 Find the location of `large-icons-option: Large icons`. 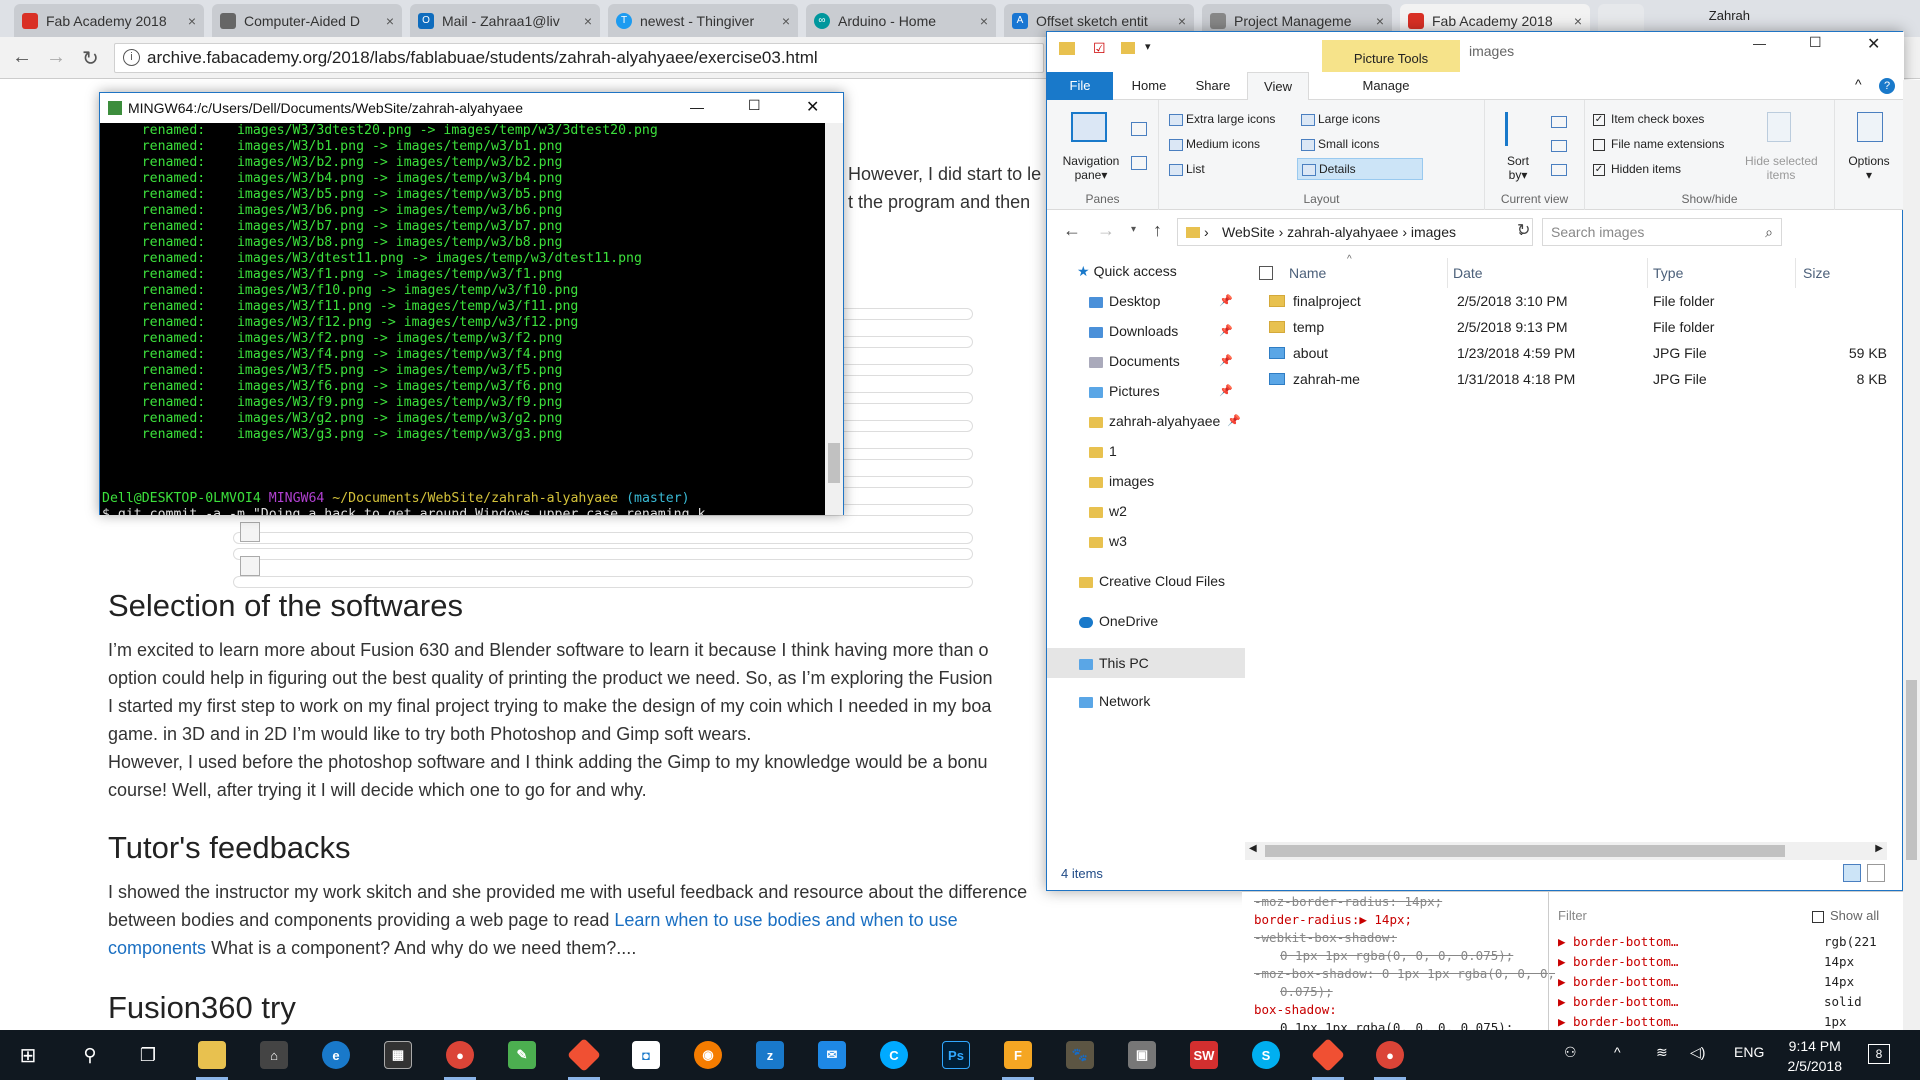

large-icons-option: Large icons is located at coordinates (1340, 119).